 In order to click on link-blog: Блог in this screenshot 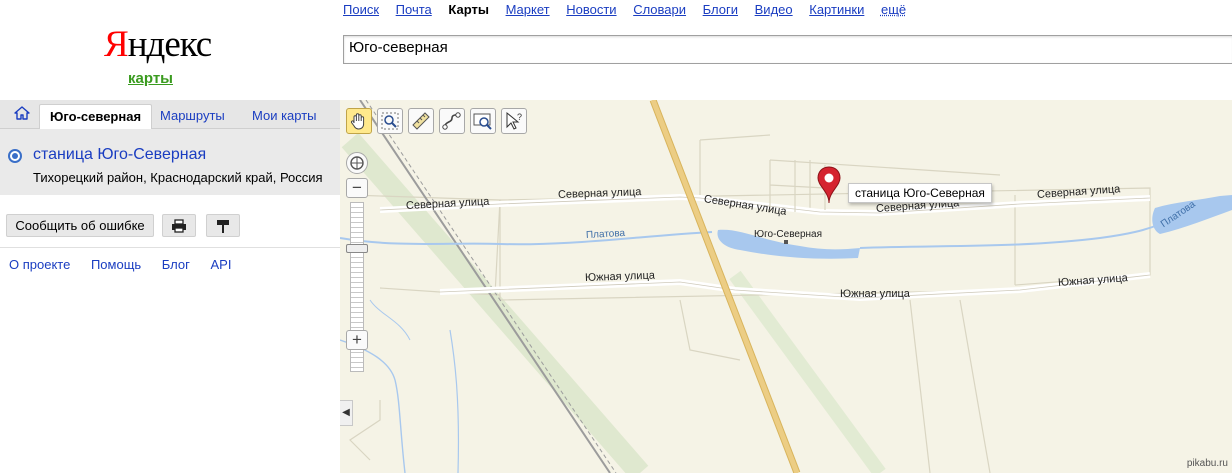, I will do `click(176, 264)`.